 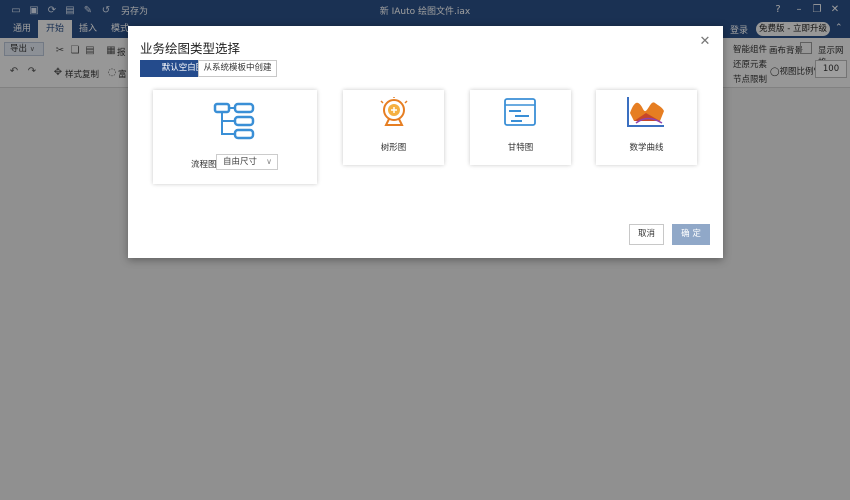 What do you see at coordinates (237, 68) in the screenshot?
I see `tab-from-template: 从系统模板中创建` at bounding box center [237, 68].